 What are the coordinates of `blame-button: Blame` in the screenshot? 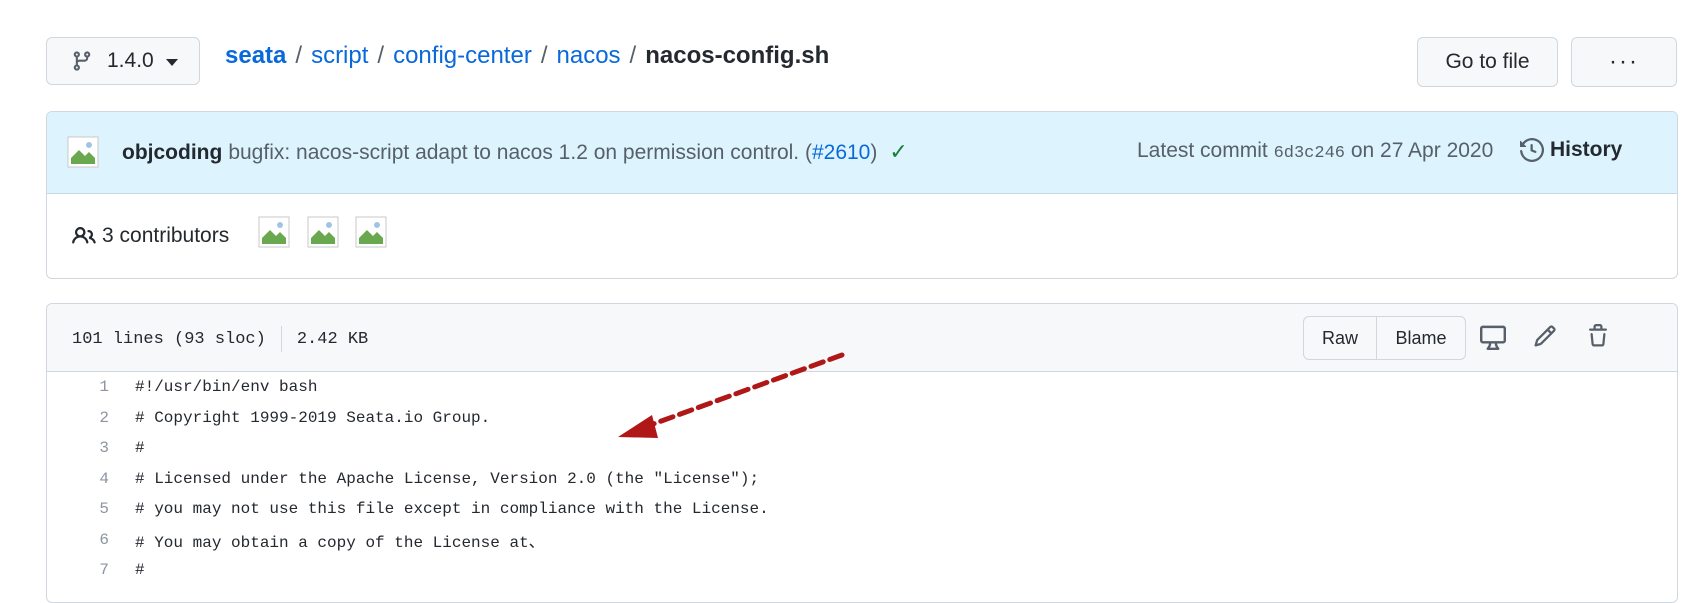 It's located at (1421, 338).